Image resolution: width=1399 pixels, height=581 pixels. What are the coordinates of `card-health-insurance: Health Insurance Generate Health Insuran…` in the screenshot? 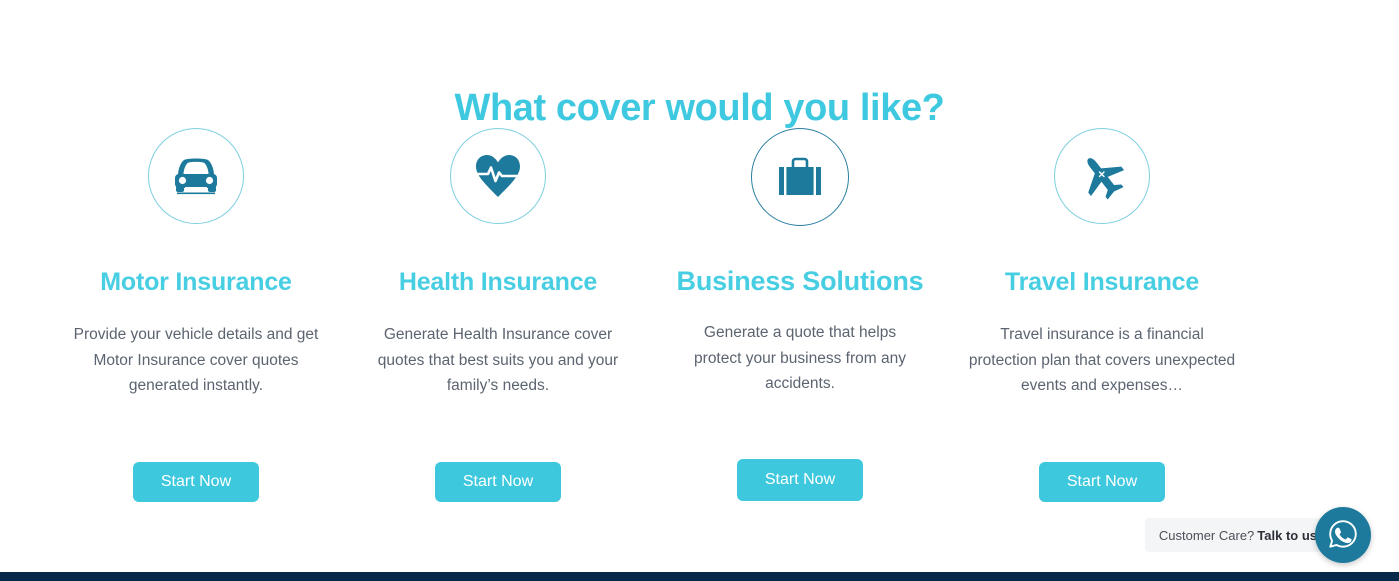 It's located at (498, 315).